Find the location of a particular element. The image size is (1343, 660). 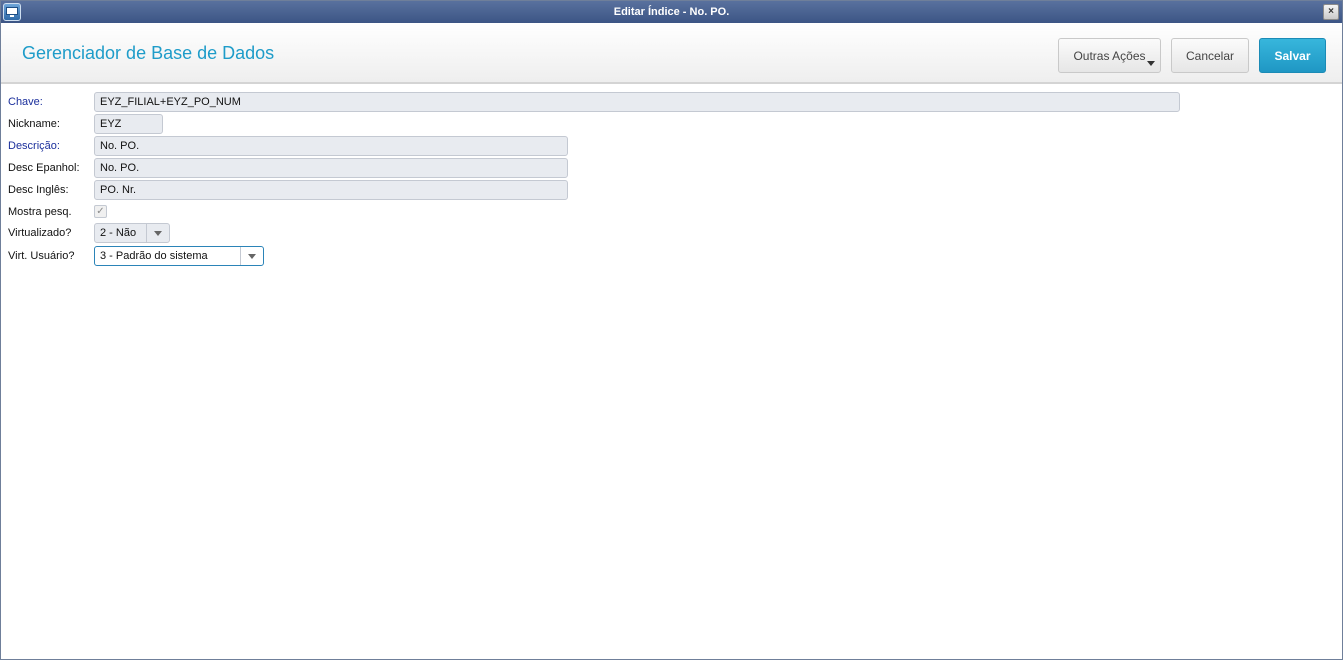

row-virt-usuario: Virt. Usuário? 3 - Padrão do sistema is located at coordinates (671, 256).